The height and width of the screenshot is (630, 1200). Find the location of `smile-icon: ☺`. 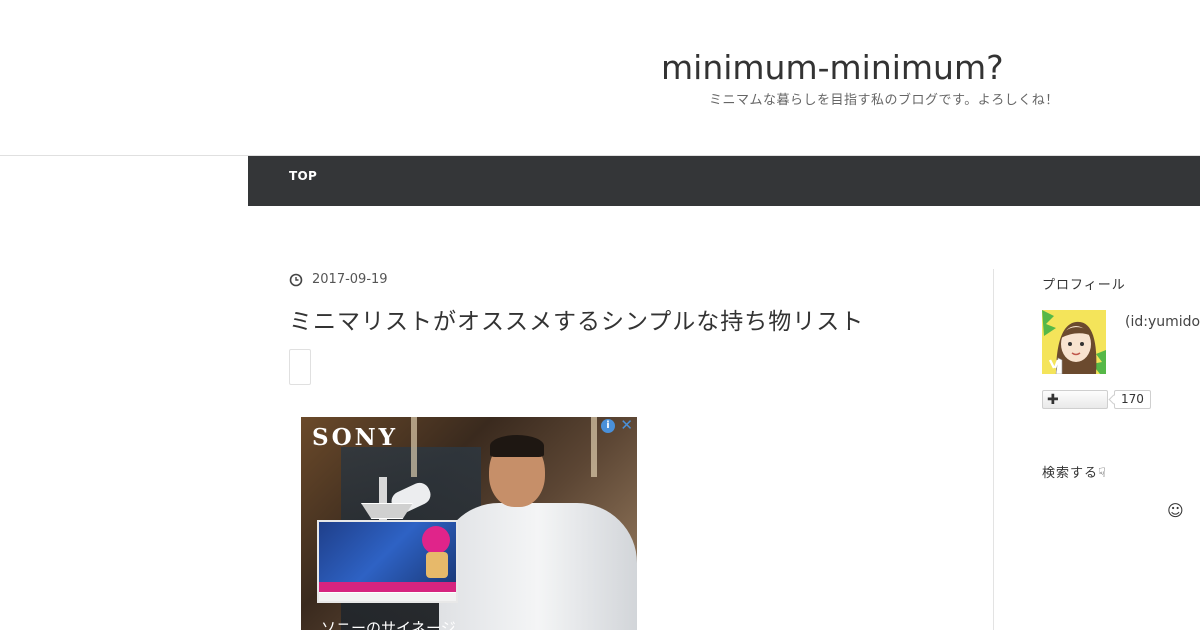

smile-icon: ☺ is located at coordinates (1175, 510).